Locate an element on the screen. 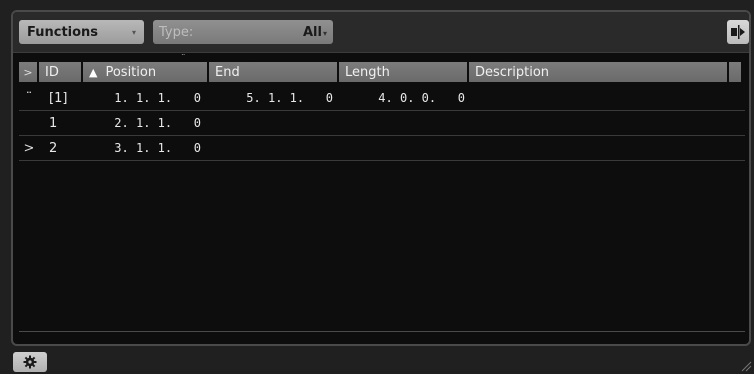 The height and width of the screenshot is (374, 754). column-header-id: ID is located at coordinates (60, 72).